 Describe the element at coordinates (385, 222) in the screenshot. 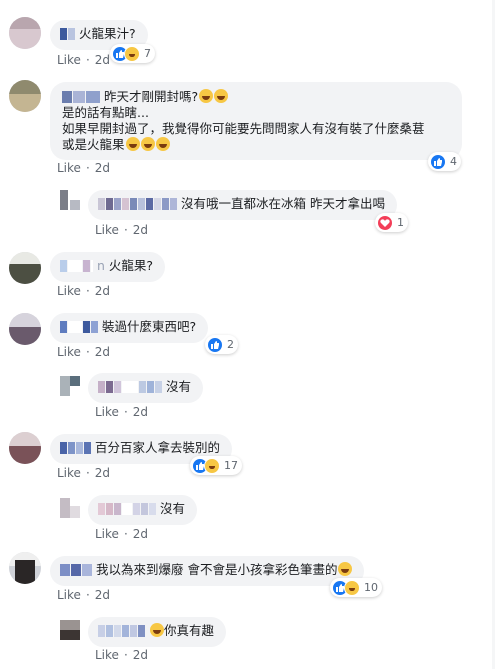

I see `heart-reaction-icon` at that location.